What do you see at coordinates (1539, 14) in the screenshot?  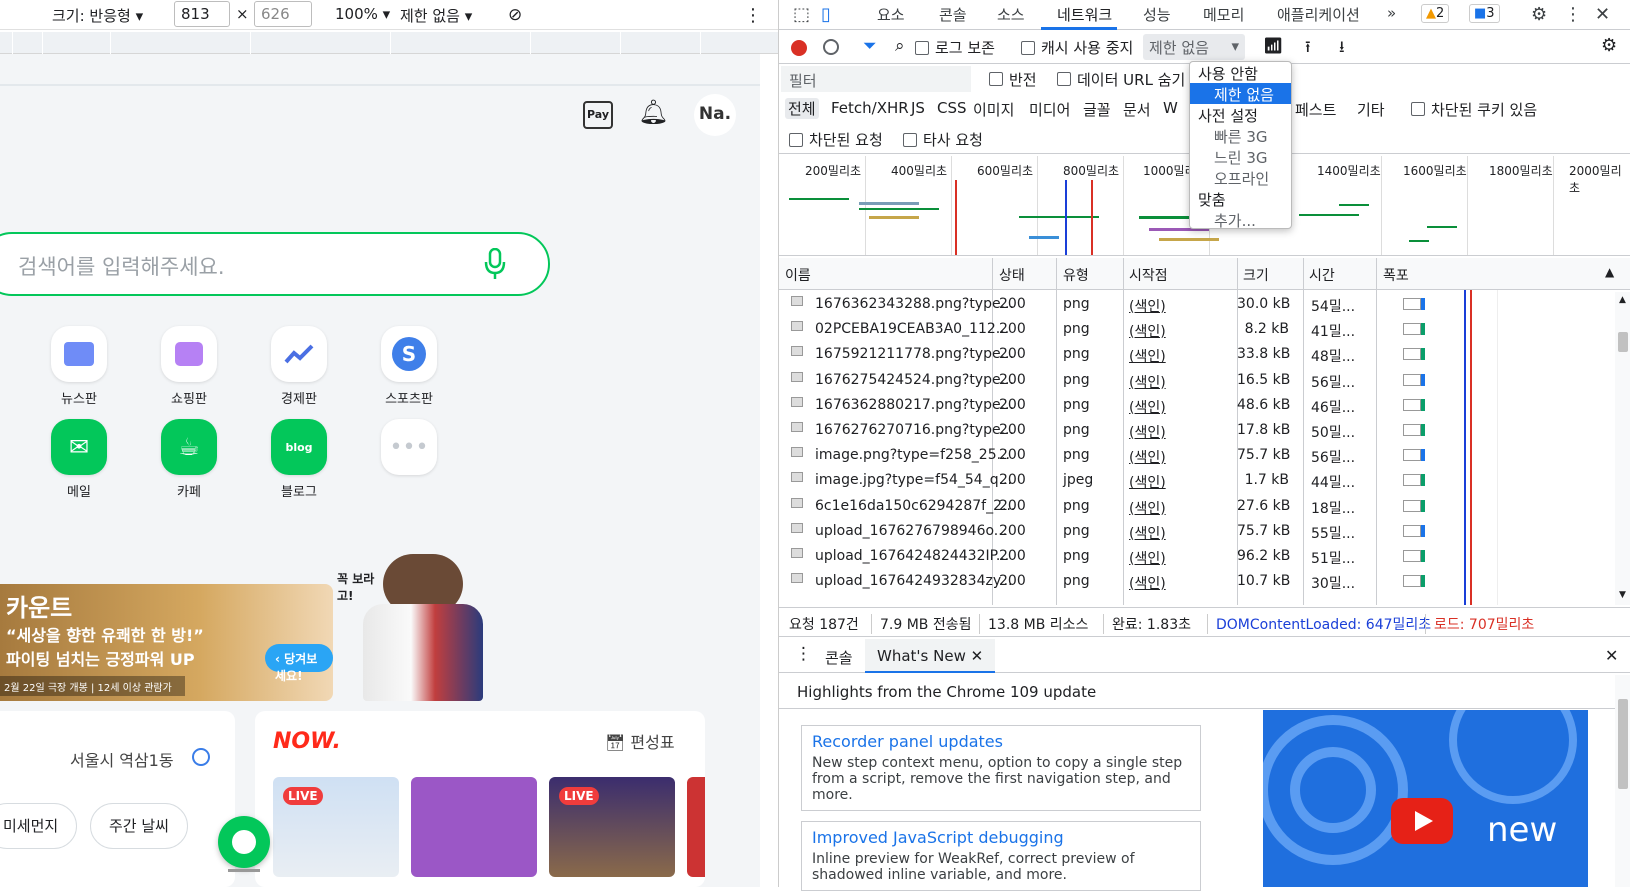 I see `settings-gear-icon: ⚙` at bounding box center [1539, 14].